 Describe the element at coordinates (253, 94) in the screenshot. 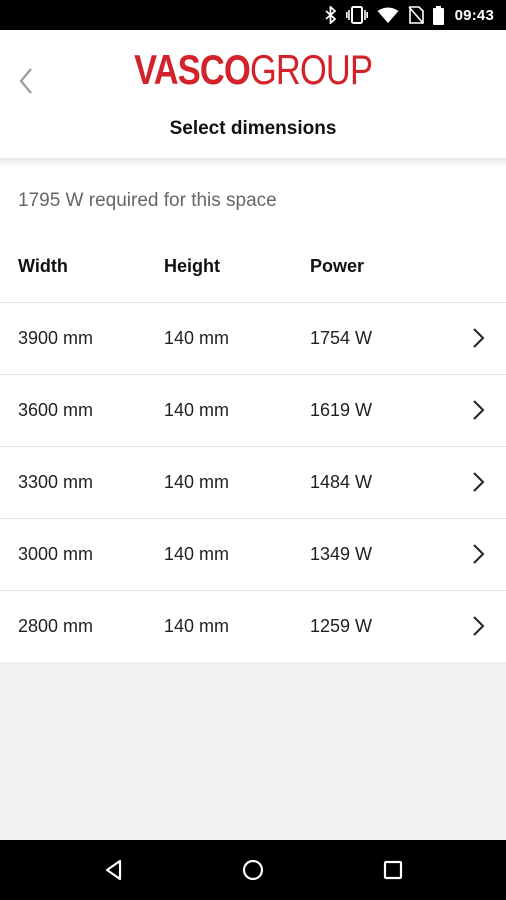

I see `app-header: VASCOGROUP Select dimensions` at that location.